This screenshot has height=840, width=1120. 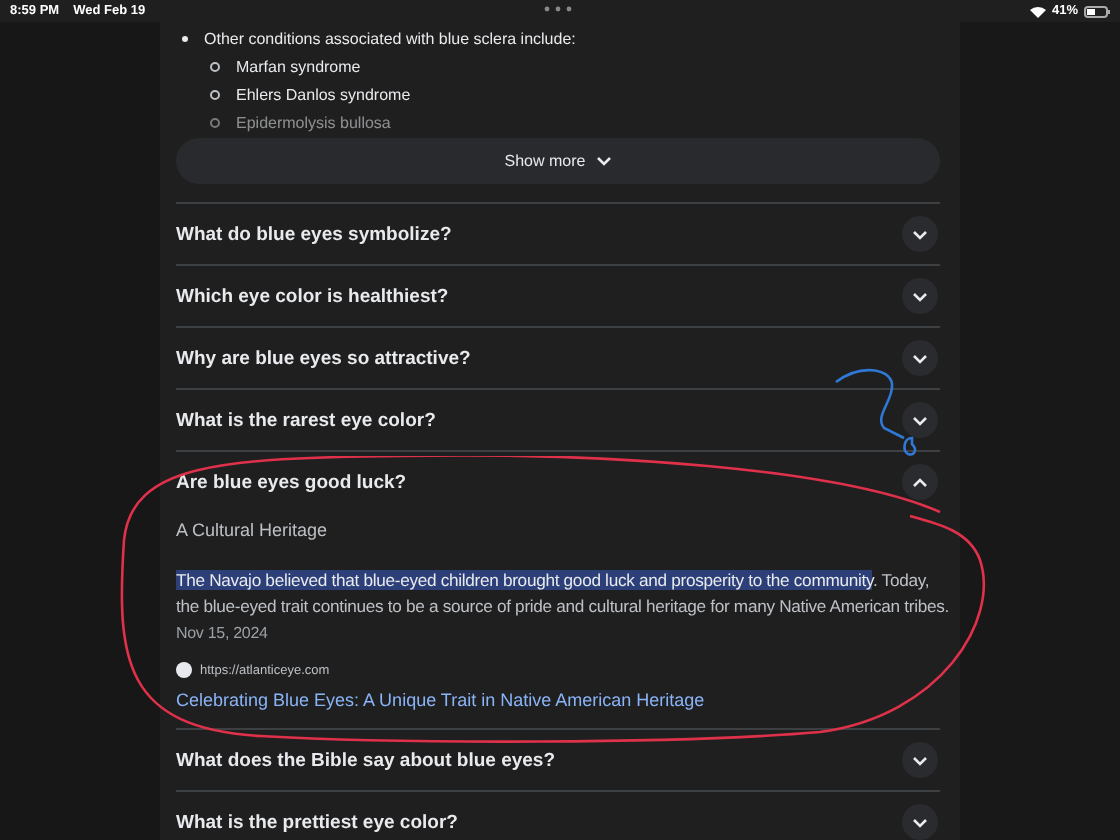 I want to click on question-row: What is the prettiest eye color?, so click(x=558, y=816).